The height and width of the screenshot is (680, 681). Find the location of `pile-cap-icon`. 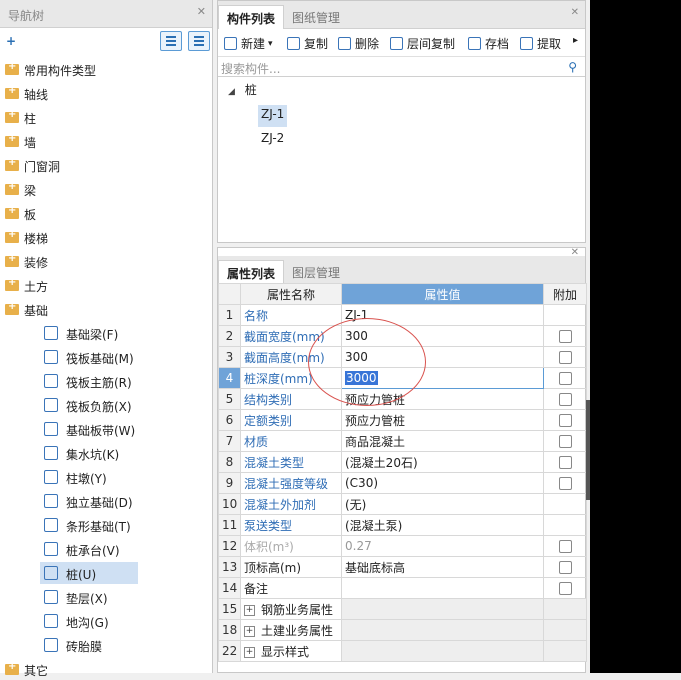

pile-cap-icon is located at coordinates (51, 549).